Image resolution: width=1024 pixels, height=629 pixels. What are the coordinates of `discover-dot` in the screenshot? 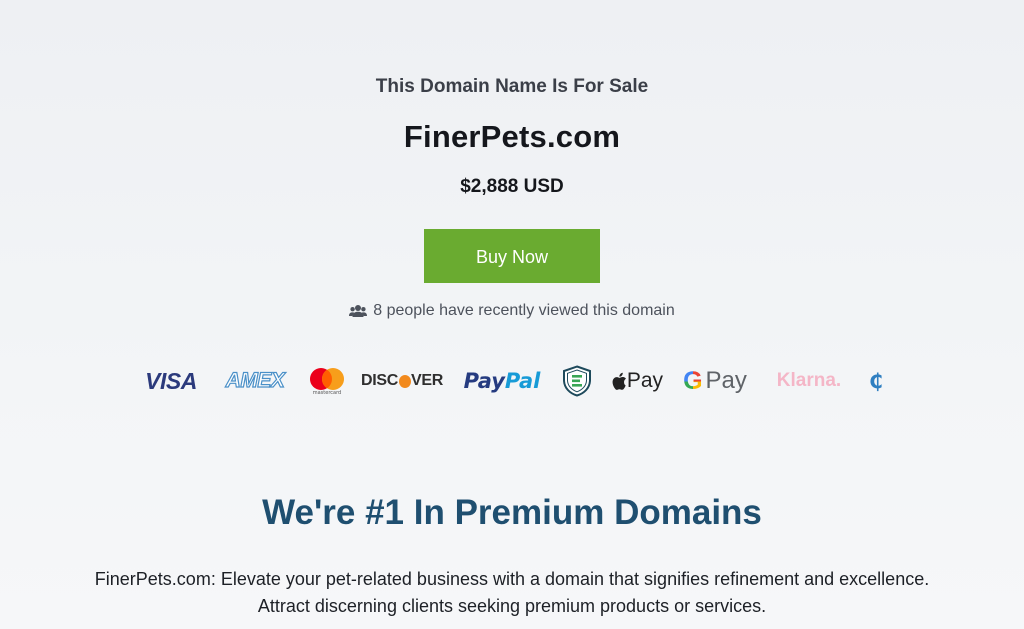 It's located at (404, 381).